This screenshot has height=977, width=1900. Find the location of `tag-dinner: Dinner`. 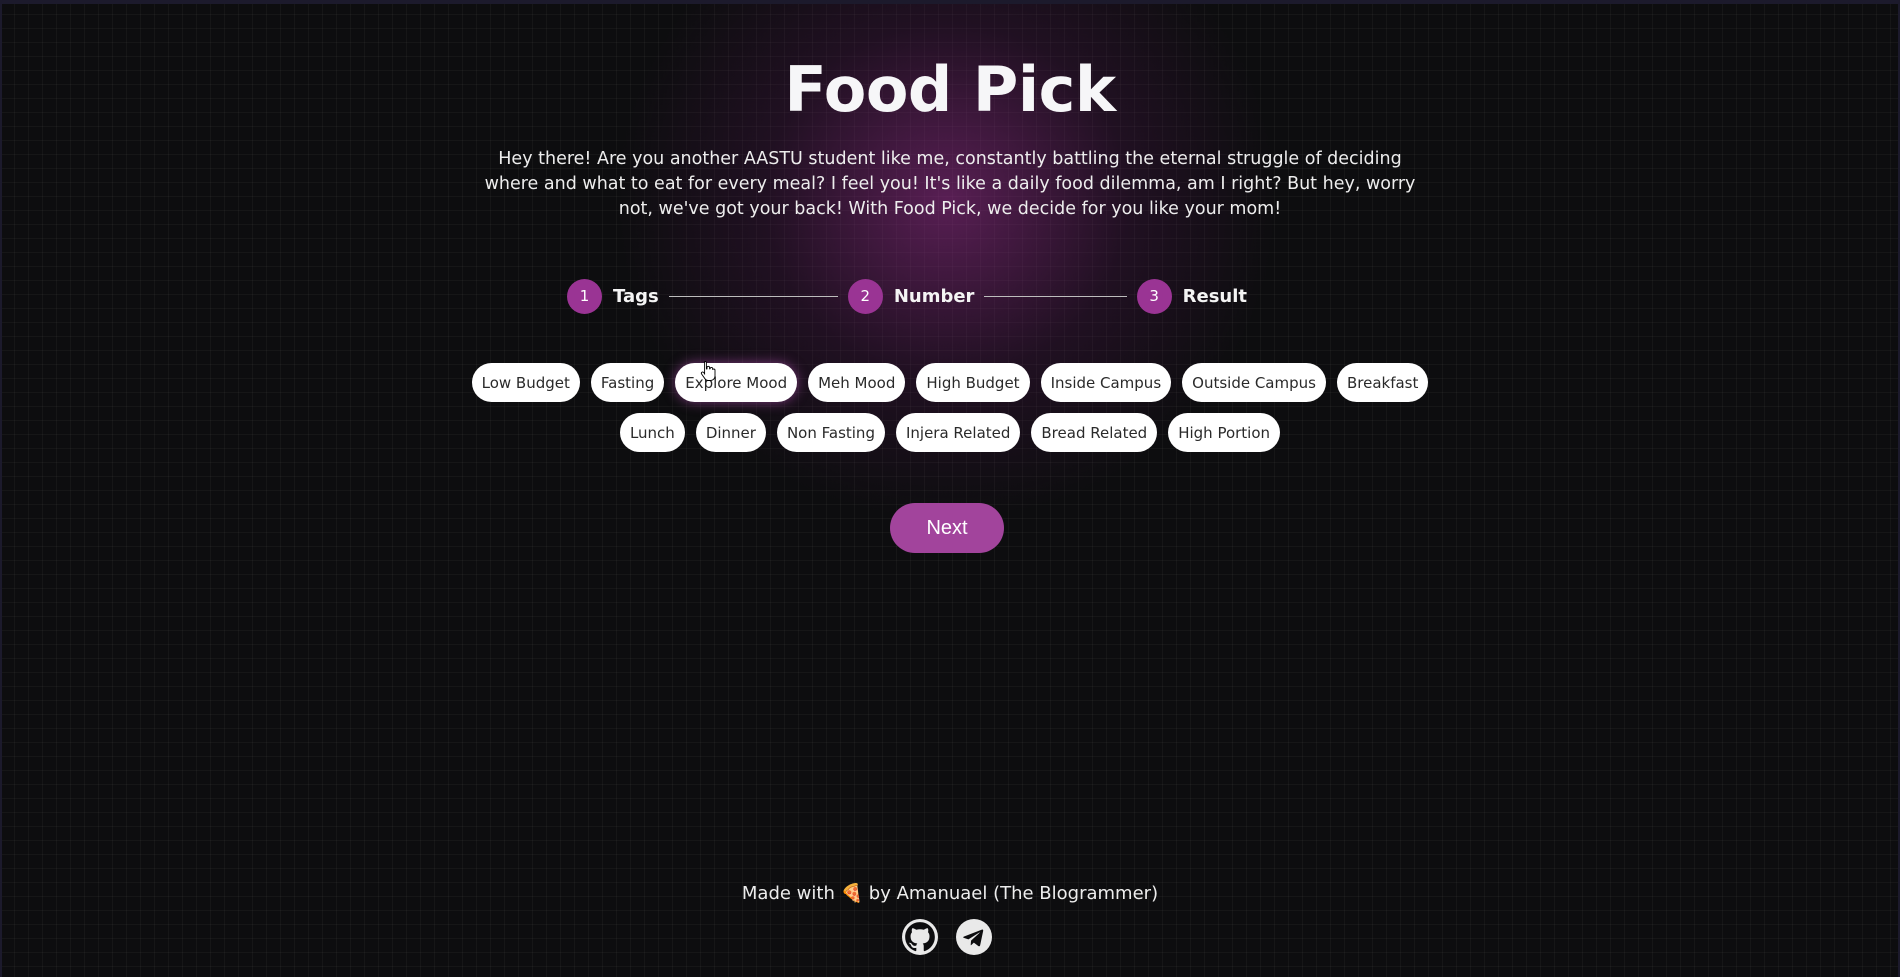

tag-dinner: Dinner is located at coordinates (730, 432).